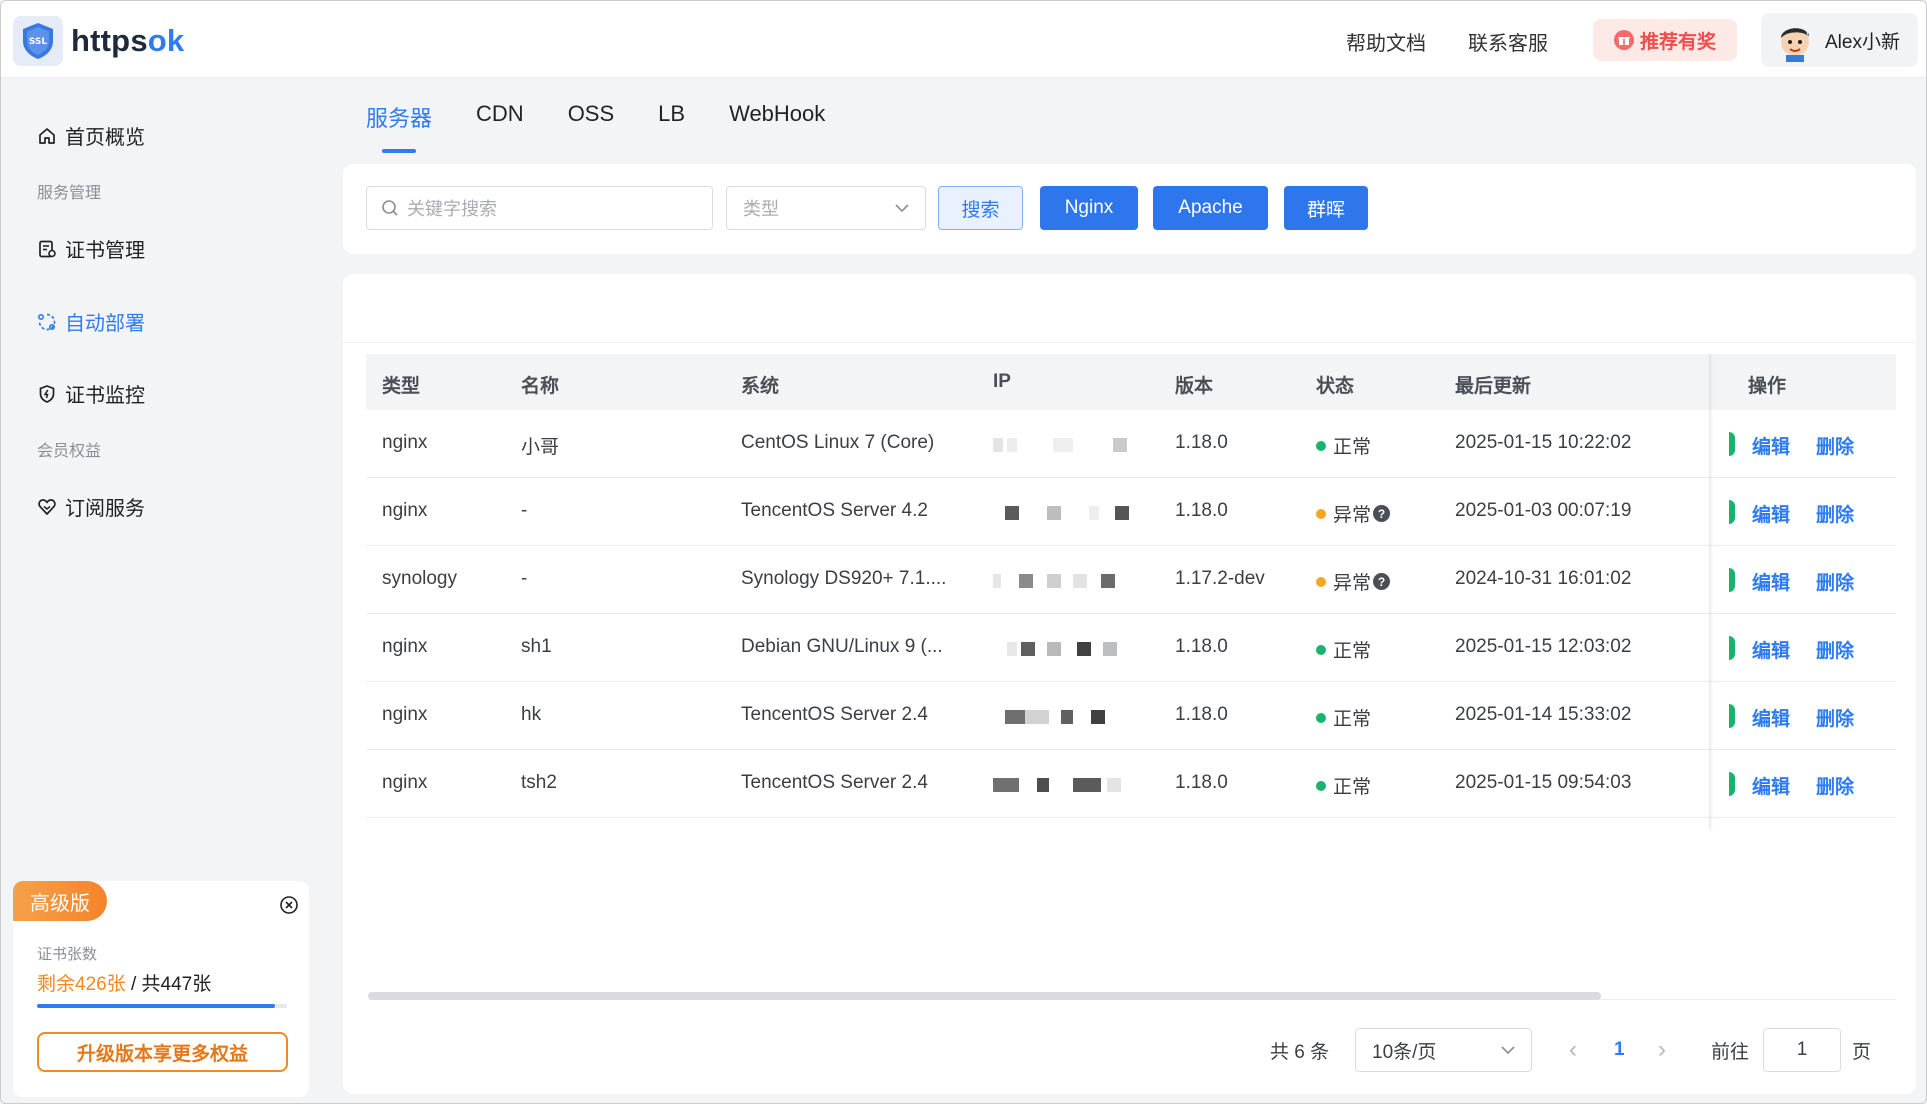 The width and height of the screenshot is (1927, 1104). What do you see at coordinates (38, 42) in the screenshot?
I see `logo-badge-text: SSL` at bounding box center [38, 42].